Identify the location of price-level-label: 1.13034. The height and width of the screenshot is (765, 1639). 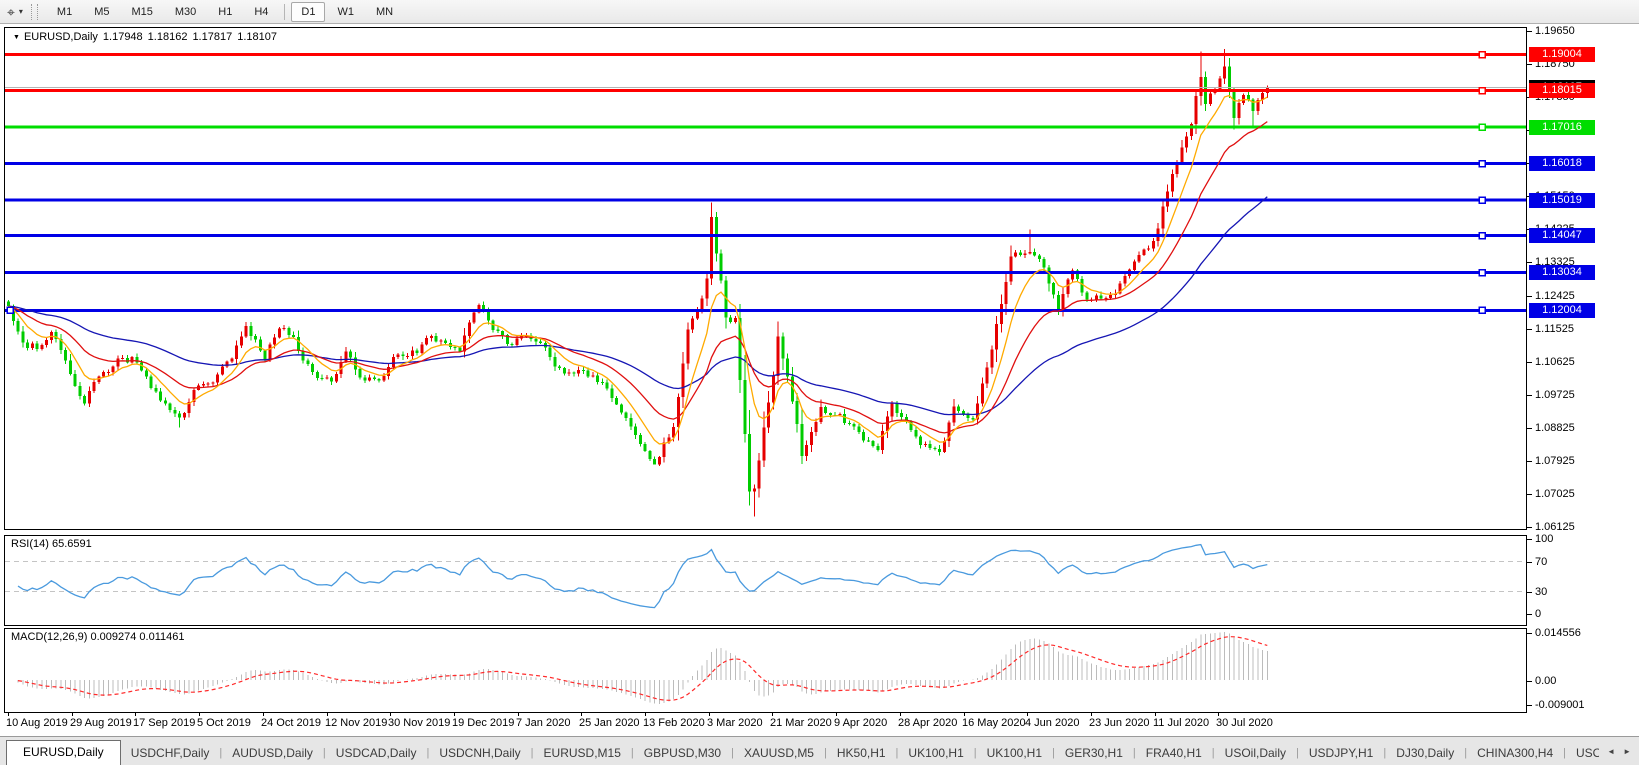
(1562, 272).